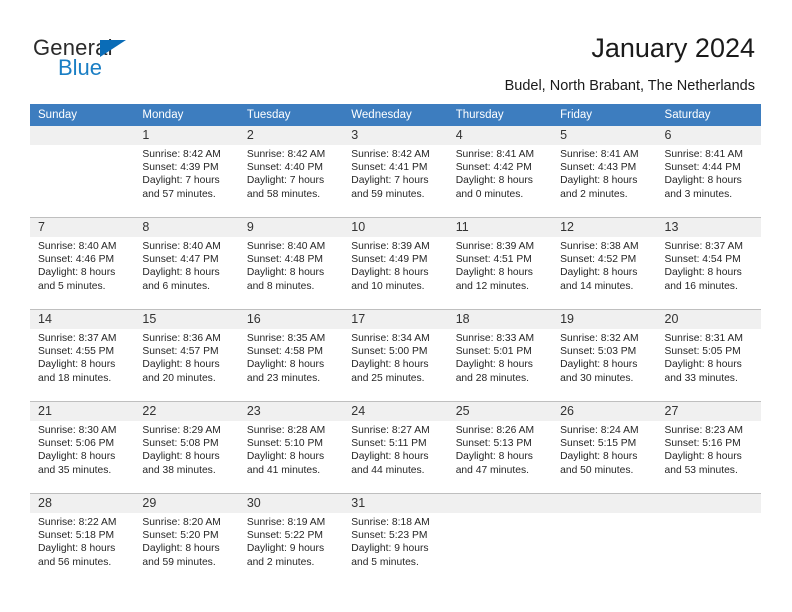 The width and height of the screenshot is (792, 612). I want to click on day-info-line-sunrise: Sunrise: 8:23 AM, so click(703, 430).